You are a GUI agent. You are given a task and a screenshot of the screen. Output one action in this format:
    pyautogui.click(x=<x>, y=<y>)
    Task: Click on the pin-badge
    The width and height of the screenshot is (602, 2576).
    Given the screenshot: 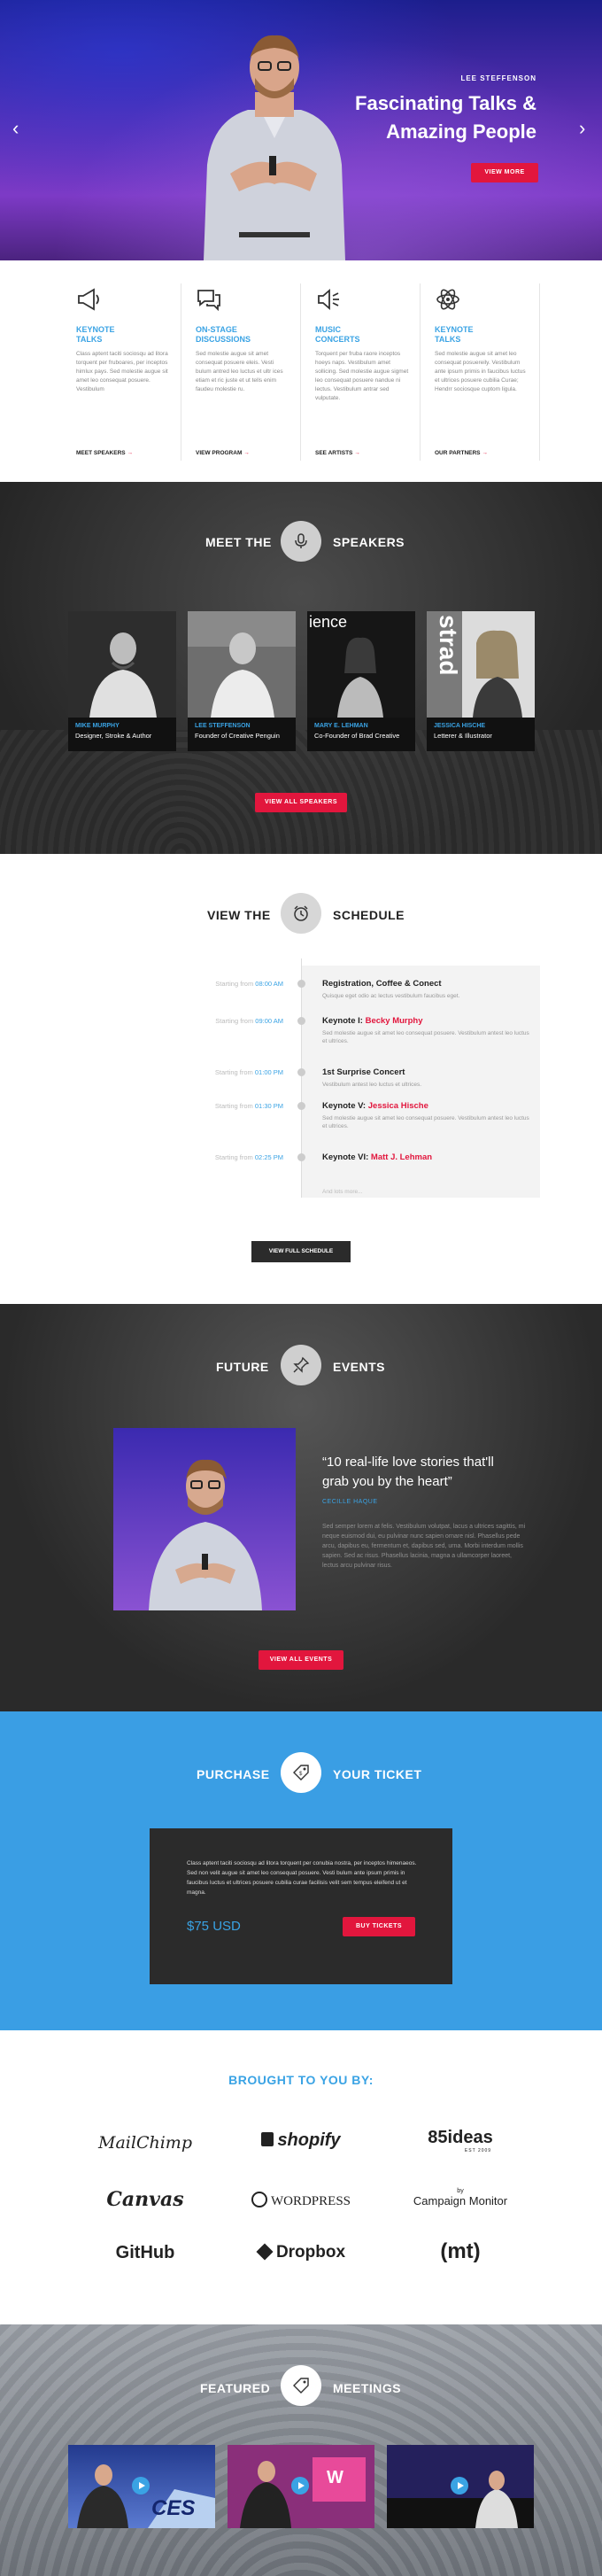 What is the action you would take?
    pyautogui.click(x=301, y=1365)
    